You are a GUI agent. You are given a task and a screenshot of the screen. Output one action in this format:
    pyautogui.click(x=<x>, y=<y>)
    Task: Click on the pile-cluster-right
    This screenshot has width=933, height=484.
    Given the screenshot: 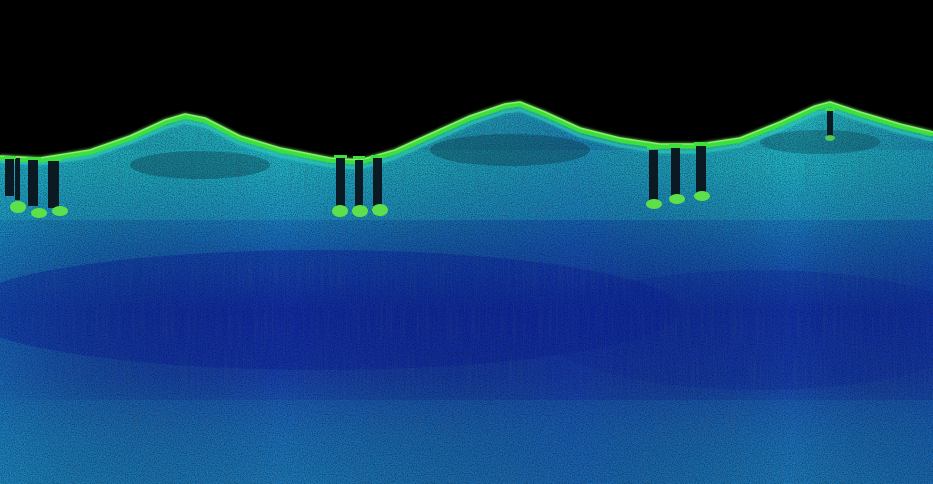 What is the action you would take?
    pyautogui.click(x=678, y=175)
    